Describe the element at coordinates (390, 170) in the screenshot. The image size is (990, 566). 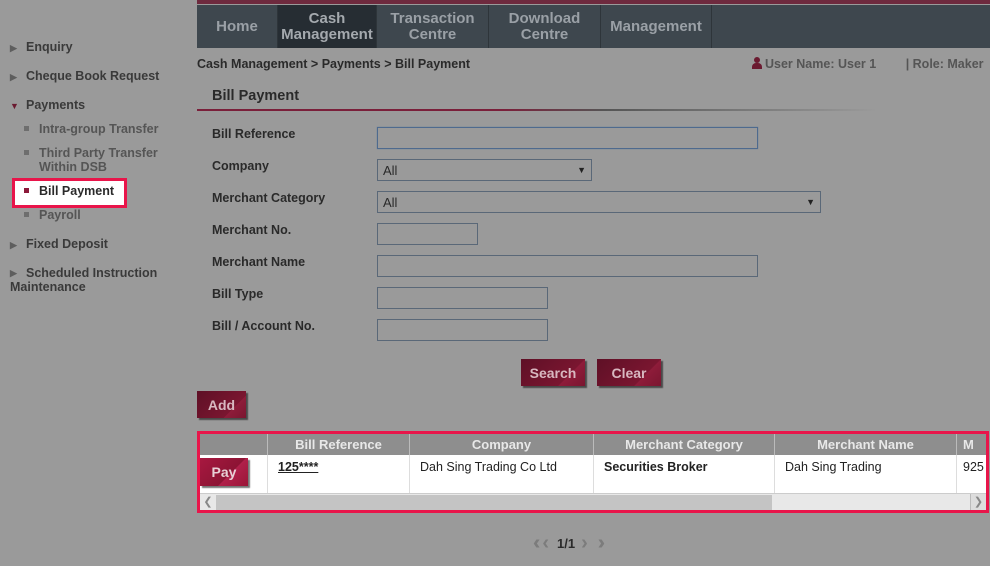
I see `company-selected-value: All` at that location.